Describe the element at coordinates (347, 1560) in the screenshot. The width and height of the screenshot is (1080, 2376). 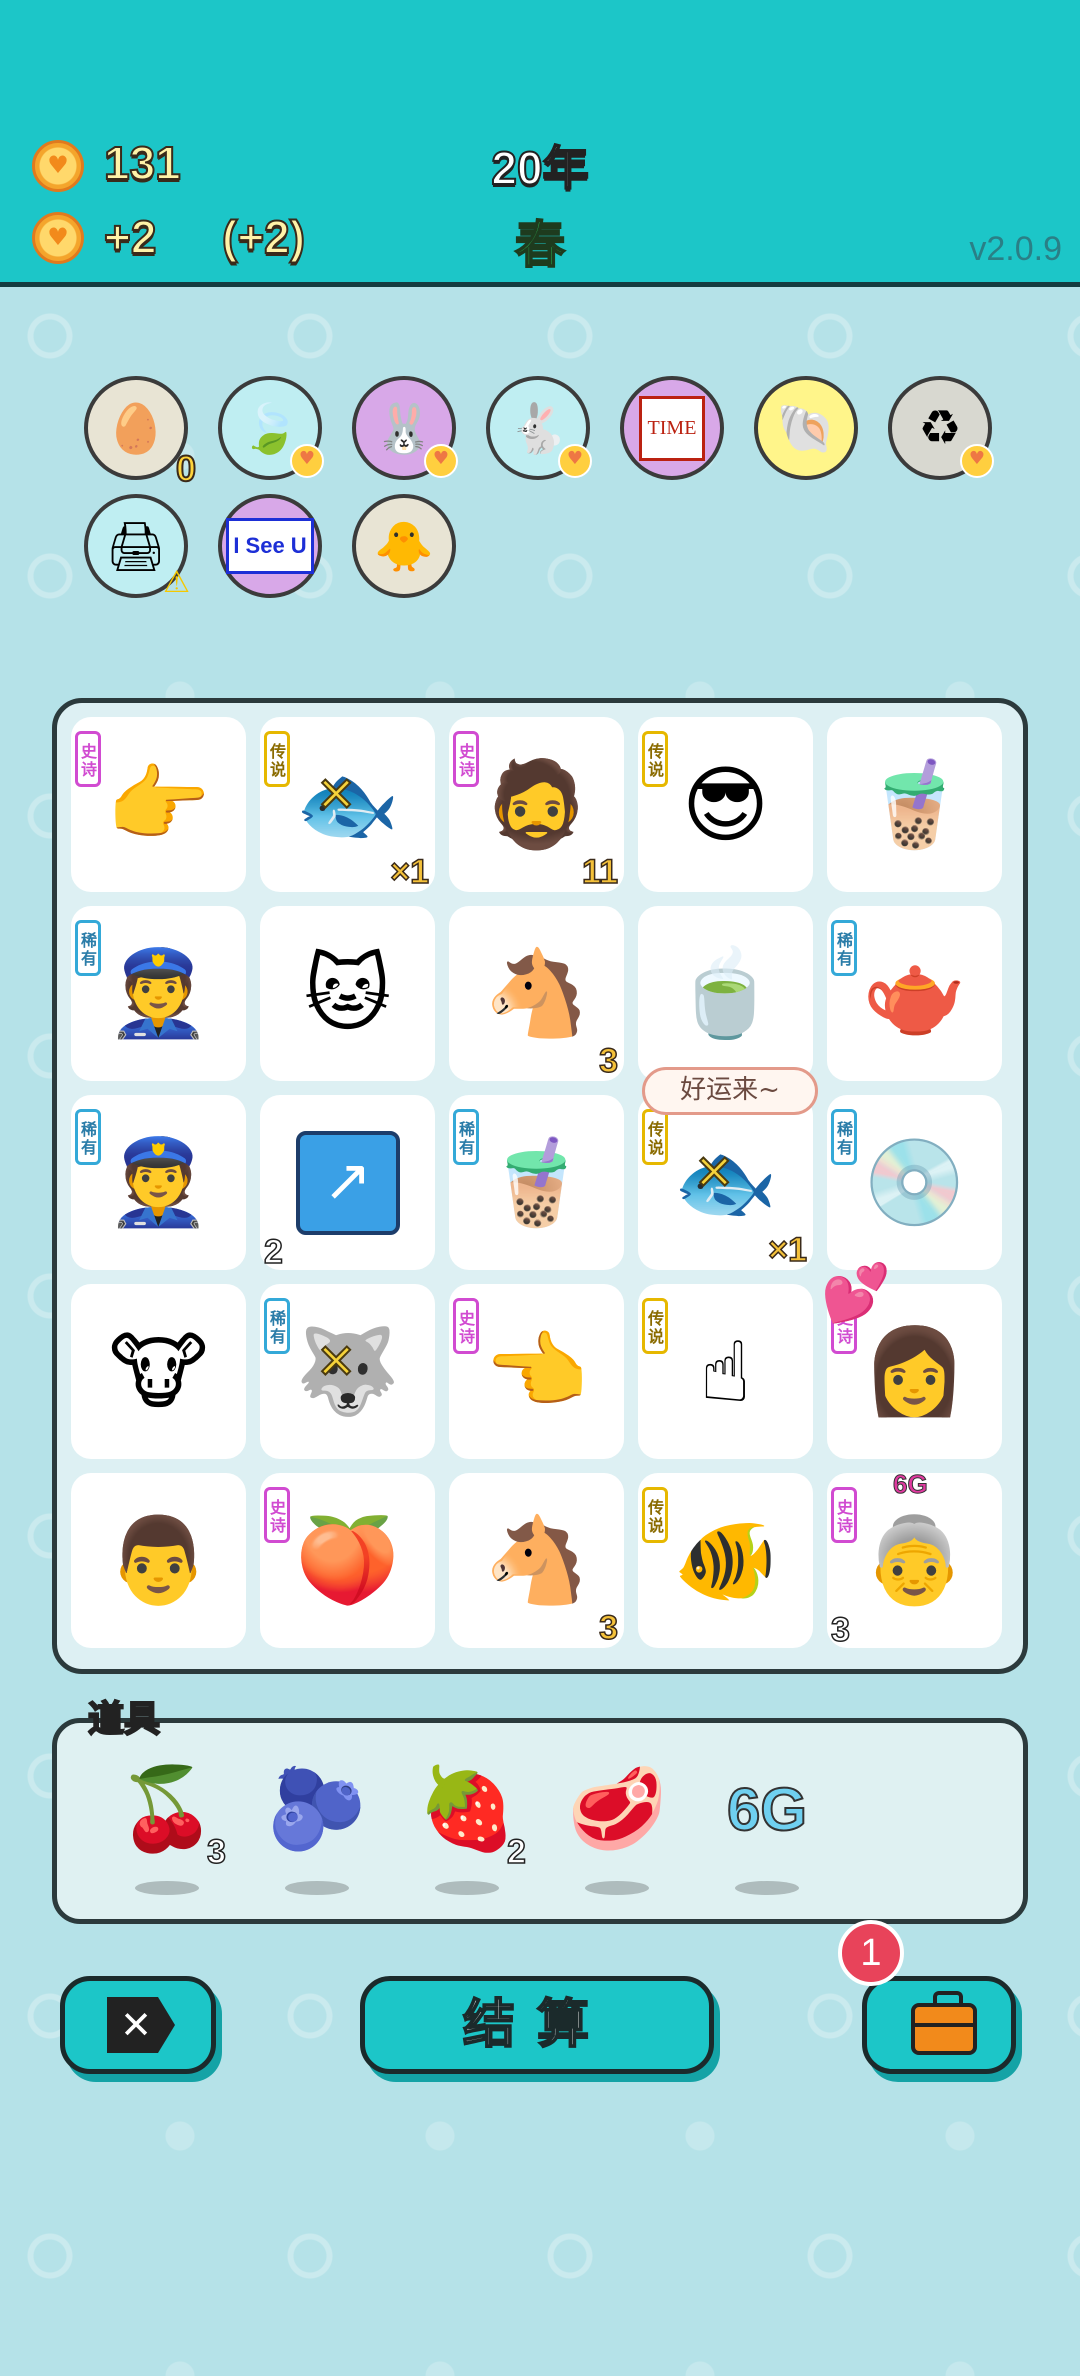
I see `board-cell: 🍑 史诗` at that location.